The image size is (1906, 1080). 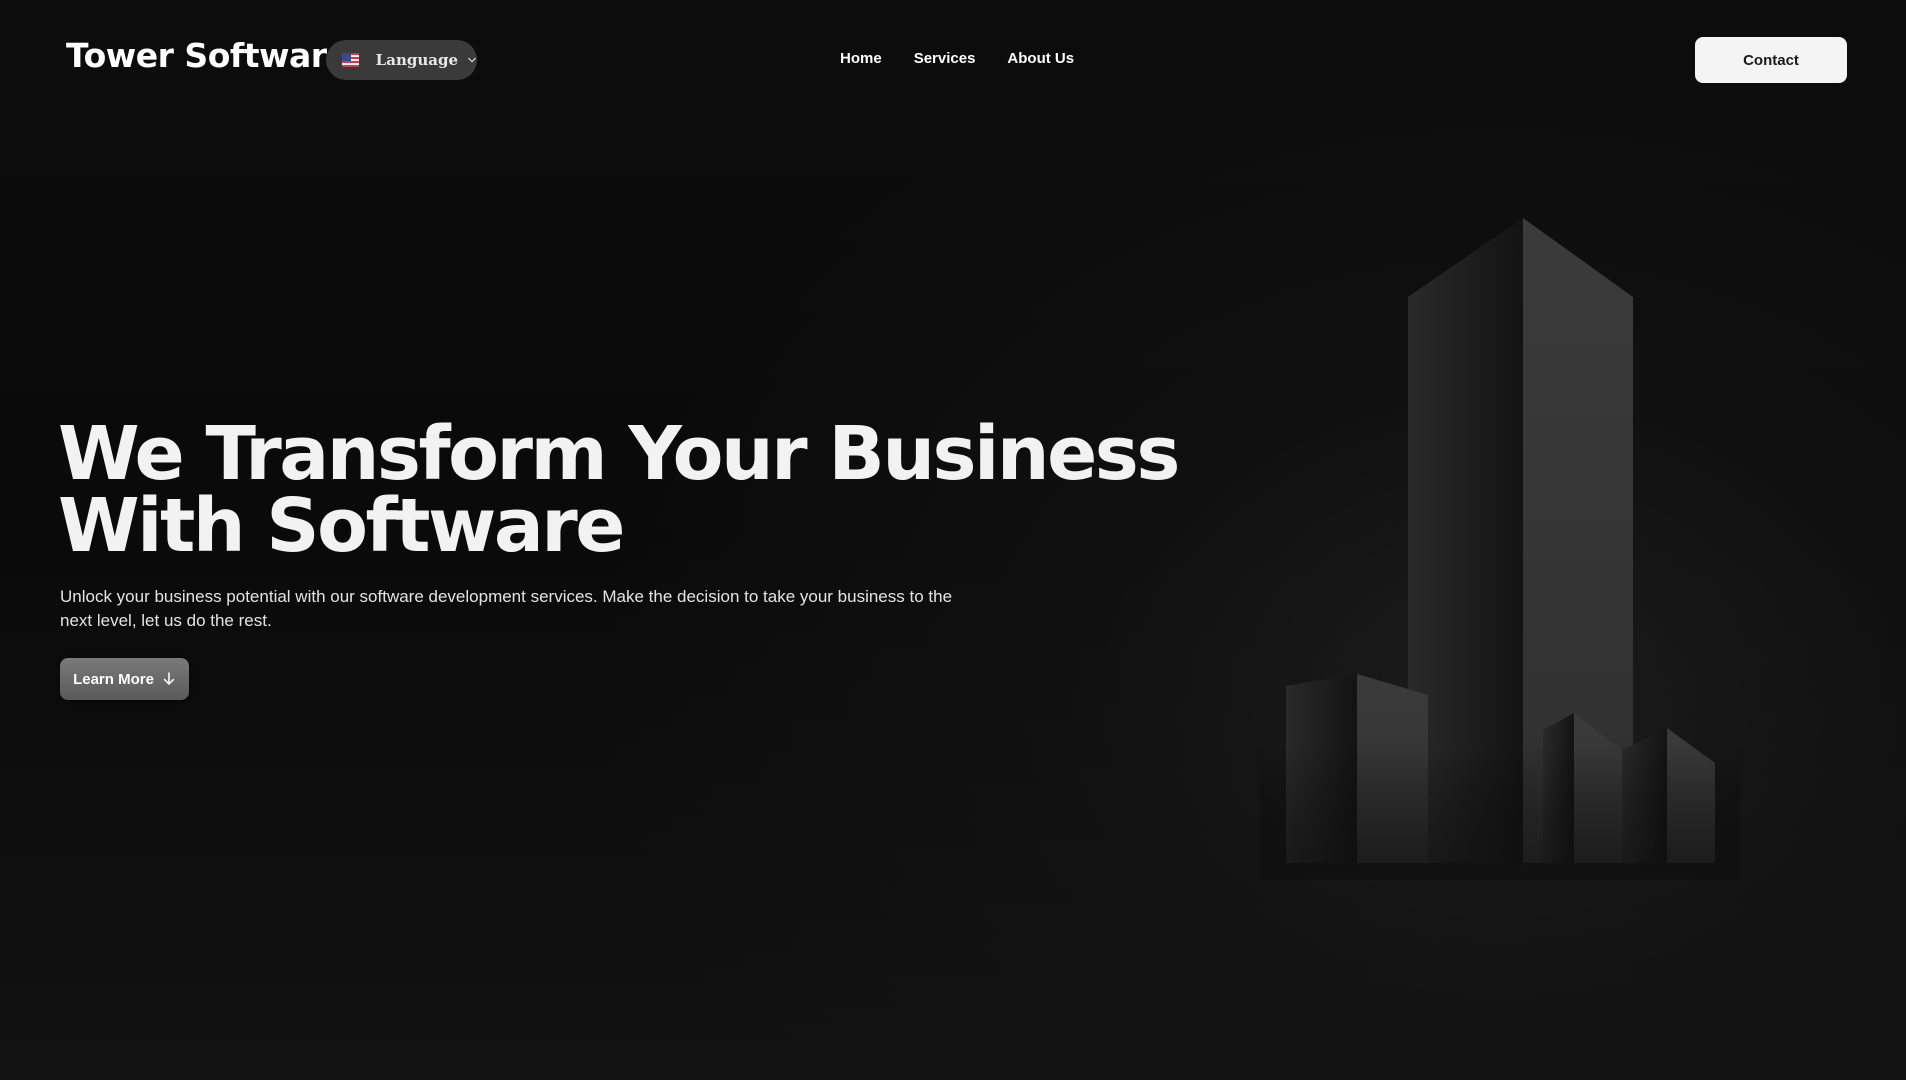 I want to click on hero-title-line-2: With Software, so click(x=342, y=526).